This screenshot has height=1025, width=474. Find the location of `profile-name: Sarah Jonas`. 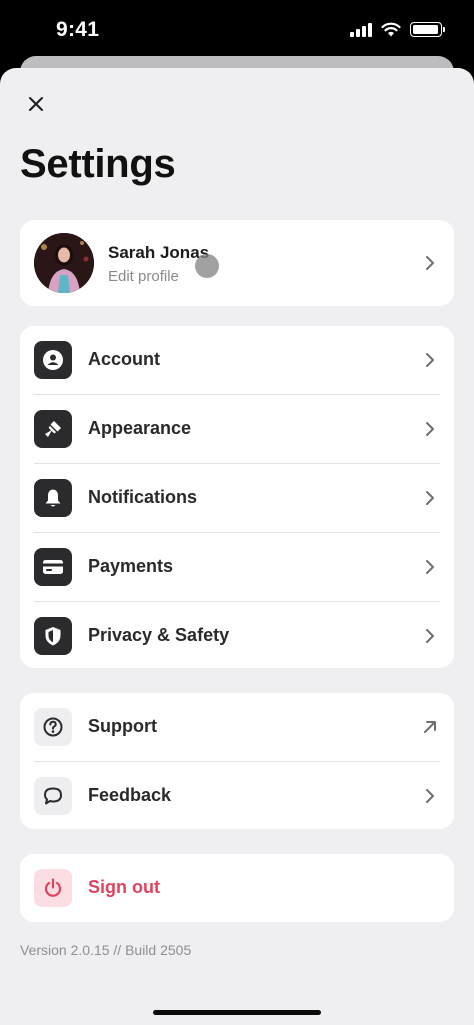

profile-name: Sarah Jonas is located at coordinates (159, 252).